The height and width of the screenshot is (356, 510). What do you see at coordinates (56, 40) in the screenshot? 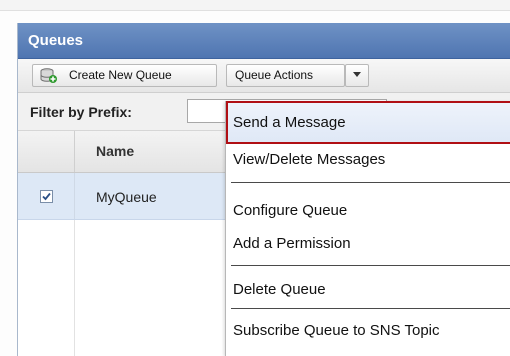
I see `panel-title: Queues` at bounding box center [56, 40].